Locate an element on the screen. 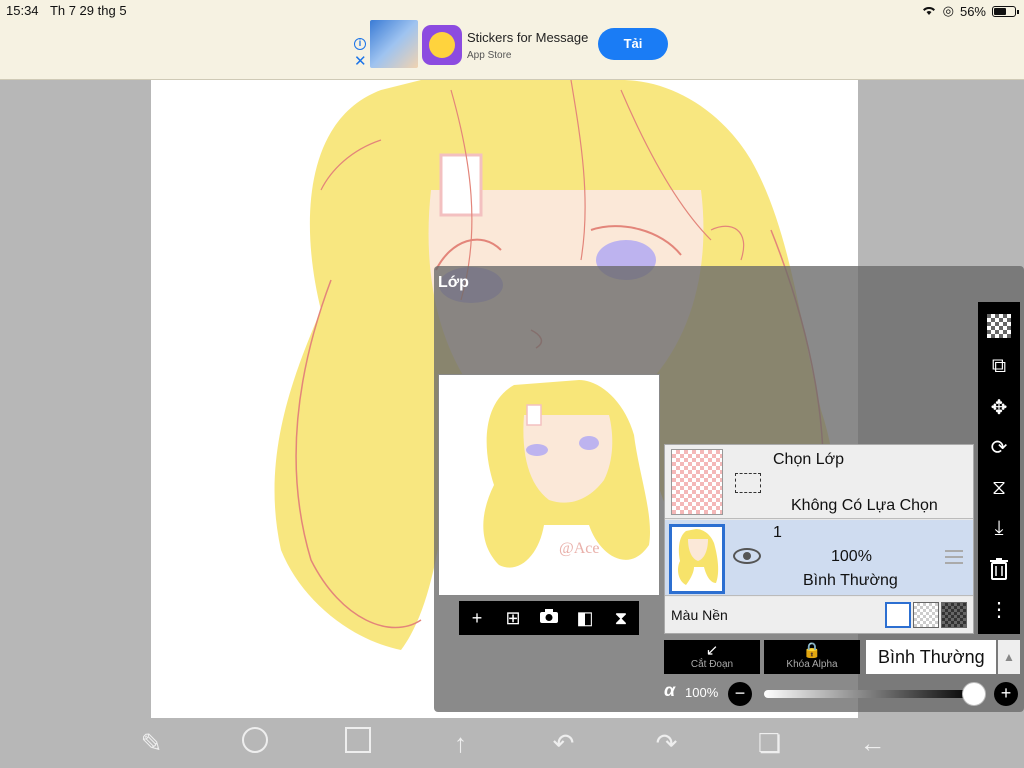  selection-layer-subtitle: Không Có Lựa Chọn is located at coordinates (864, 505).